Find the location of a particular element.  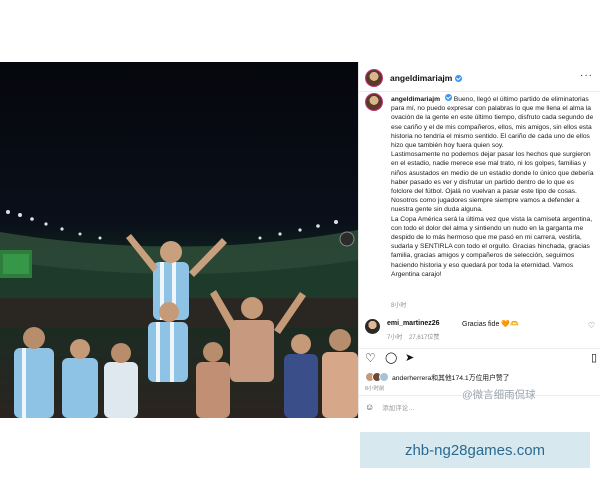

action-bar: ♡ ◯ ➤ ▯ is located at coordinates (481, 359).